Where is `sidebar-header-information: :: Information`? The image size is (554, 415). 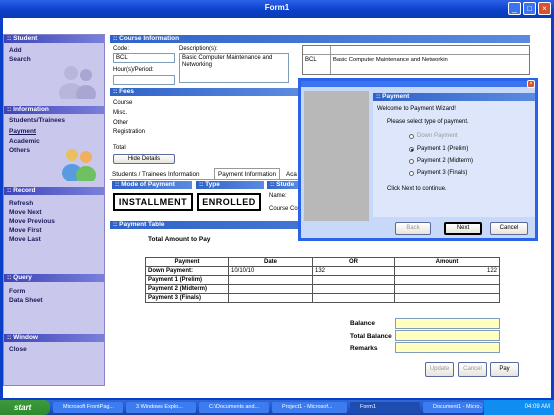
sidebar-header-information: :: Information is located at coordinates (54, 110).